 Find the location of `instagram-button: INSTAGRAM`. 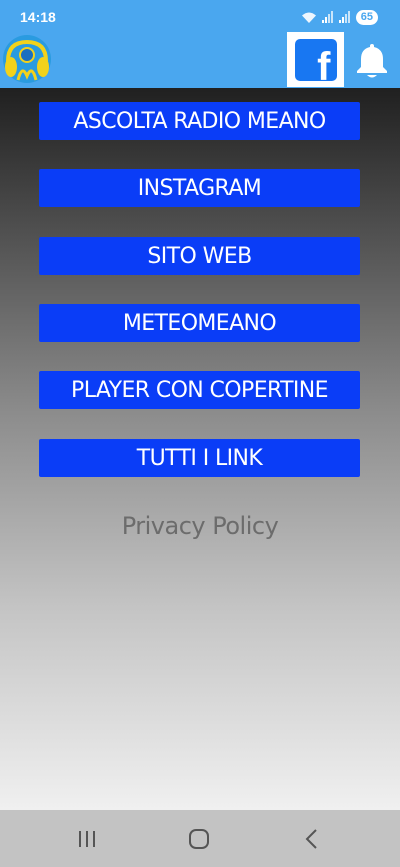

instagram-button: INSTAGRAM is located at coordinates (199, 188).